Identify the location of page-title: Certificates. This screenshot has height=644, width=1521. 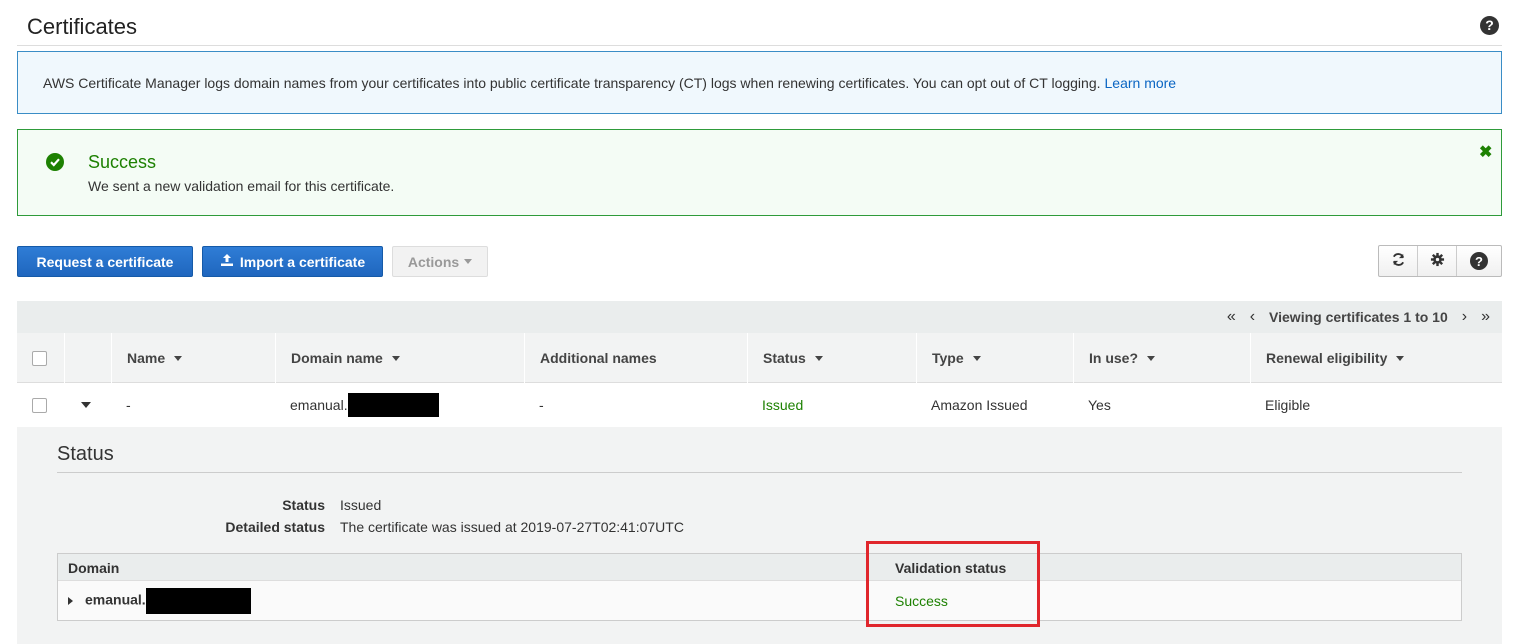
(82, 26).